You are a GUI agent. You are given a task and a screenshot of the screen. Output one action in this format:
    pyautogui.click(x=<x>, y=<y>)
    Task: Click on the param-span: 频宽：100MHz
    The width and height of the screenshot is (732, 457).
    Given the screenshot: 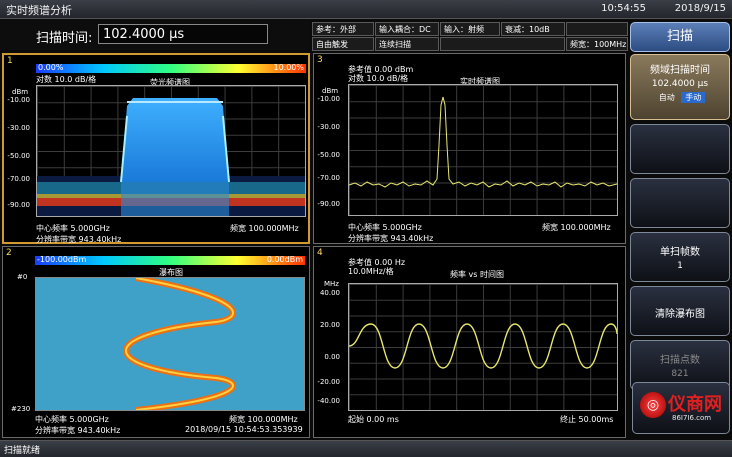 What is the action you would take?
    pyautogui.click(x=597, y=44)
    